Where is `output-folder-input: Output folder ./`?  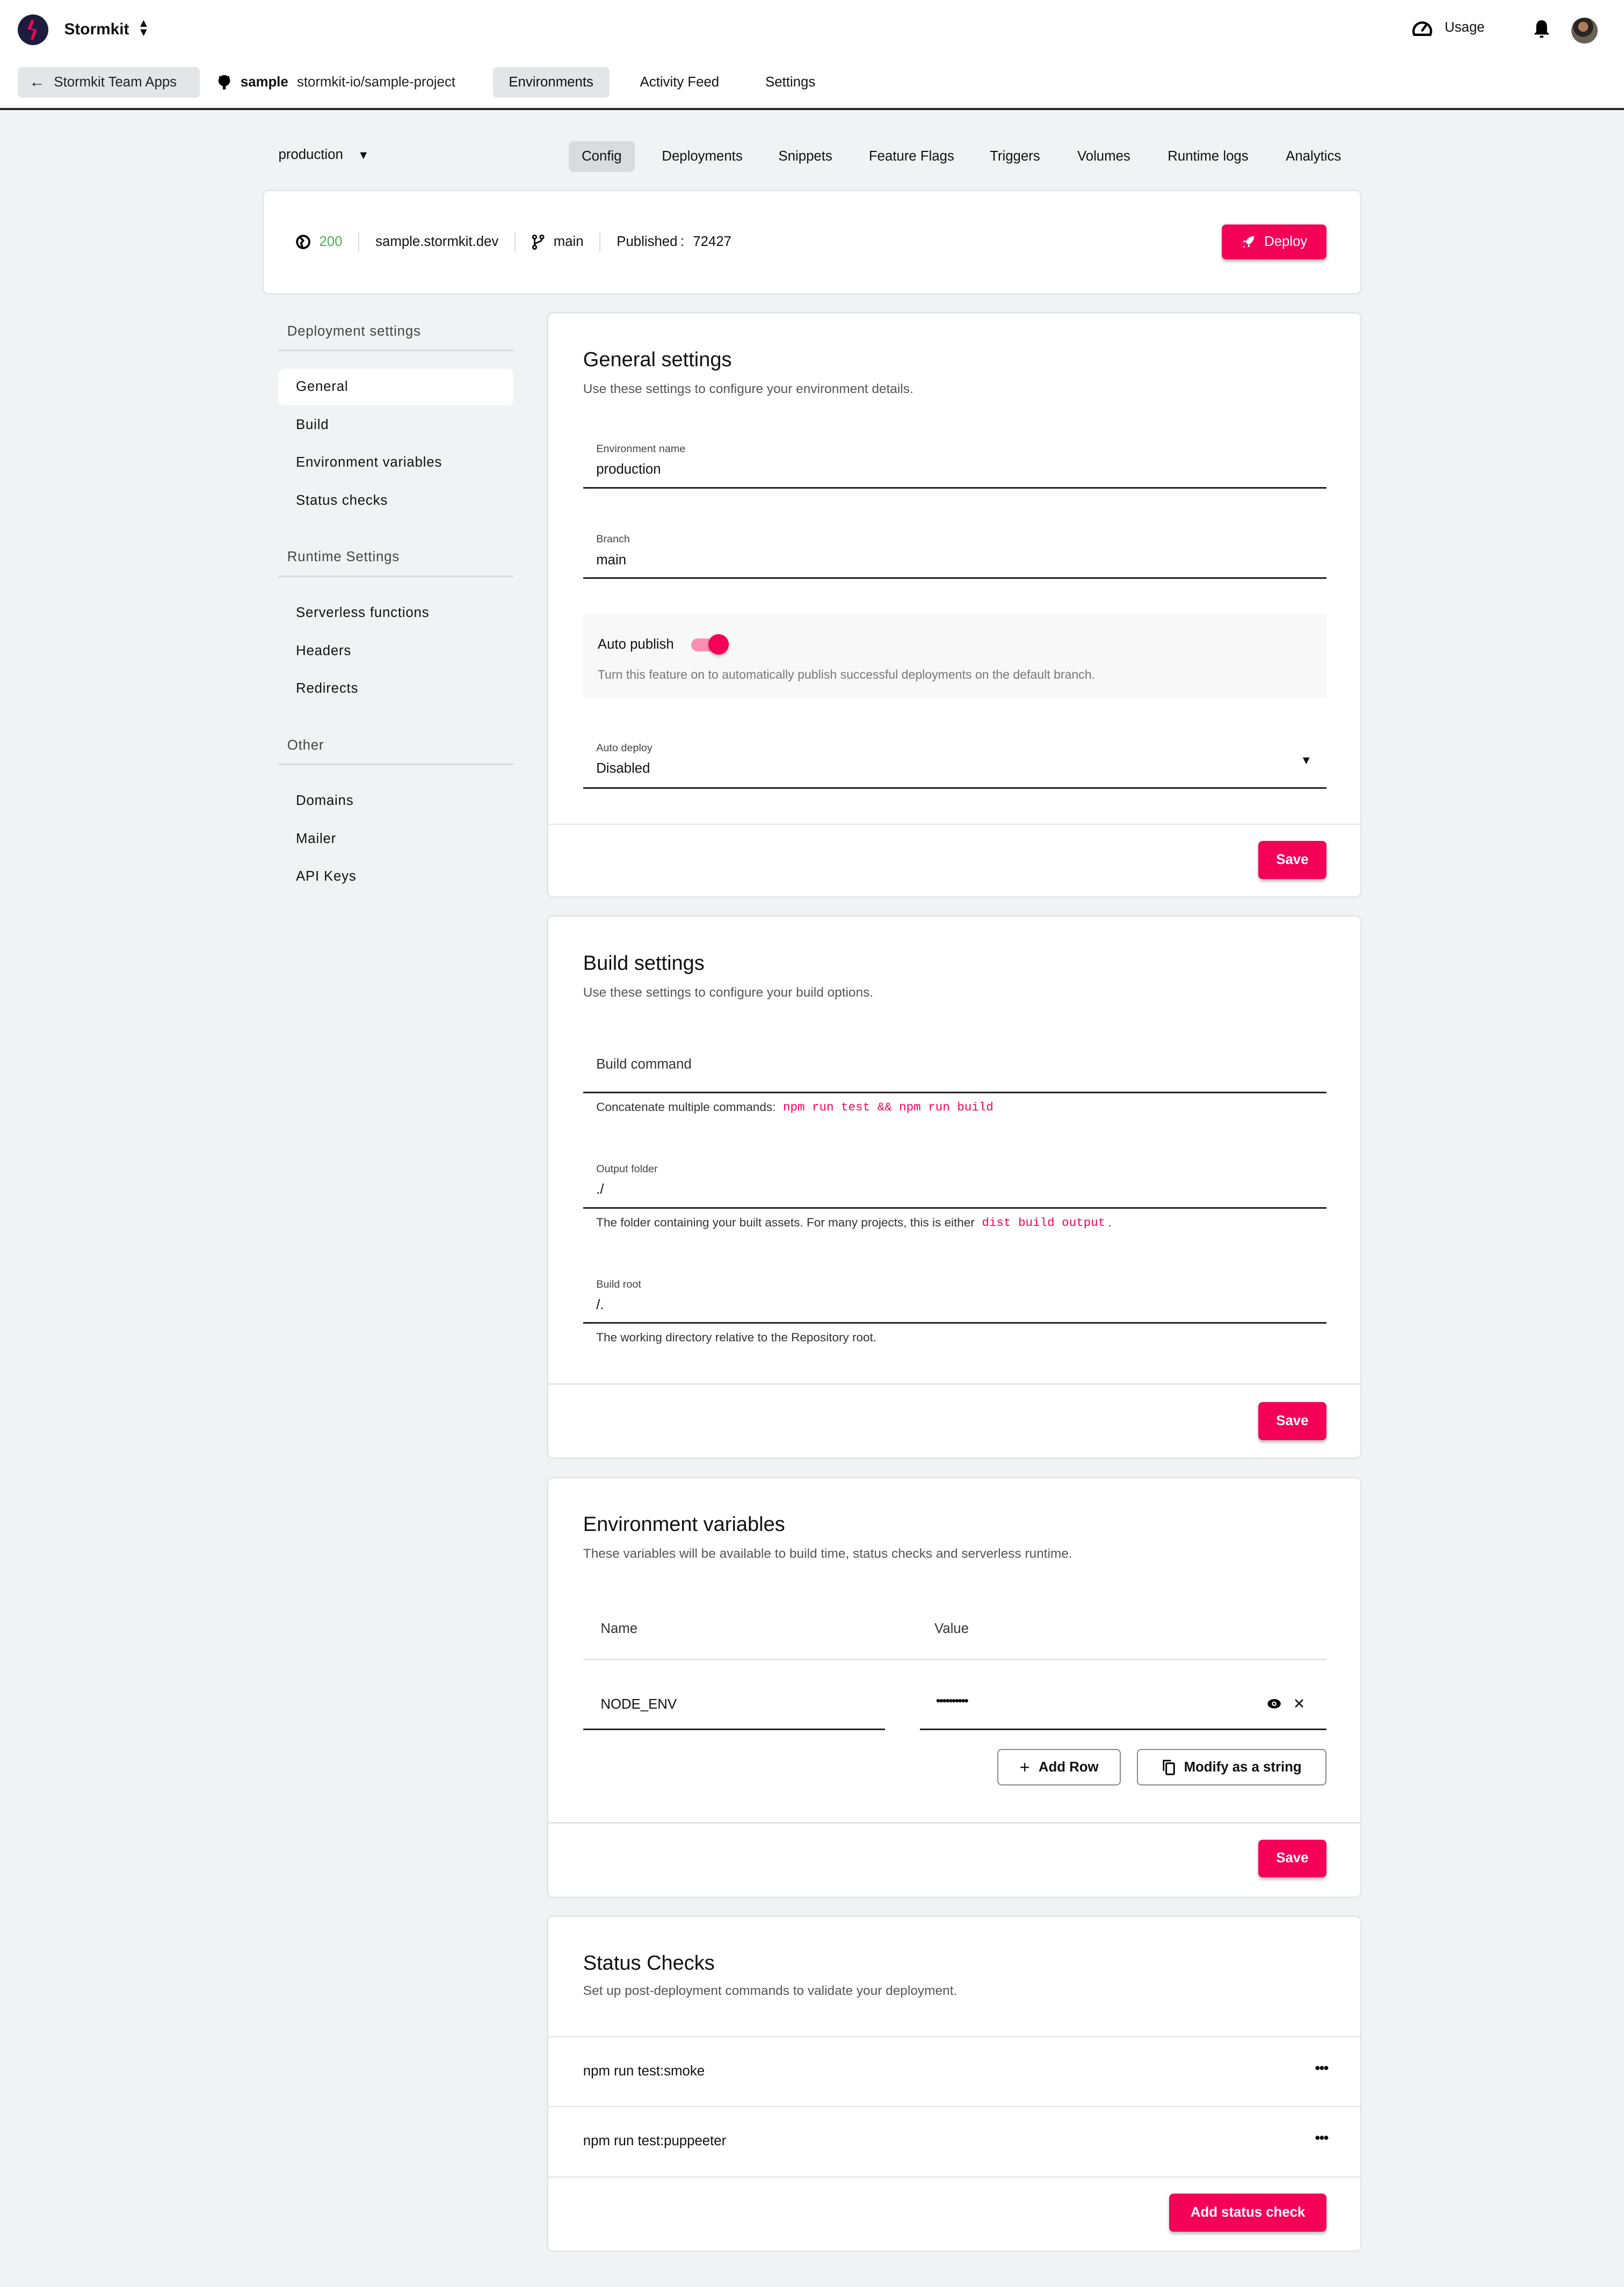
output-folder-input: Output folder ./ is located at coordinates (955, 1182).